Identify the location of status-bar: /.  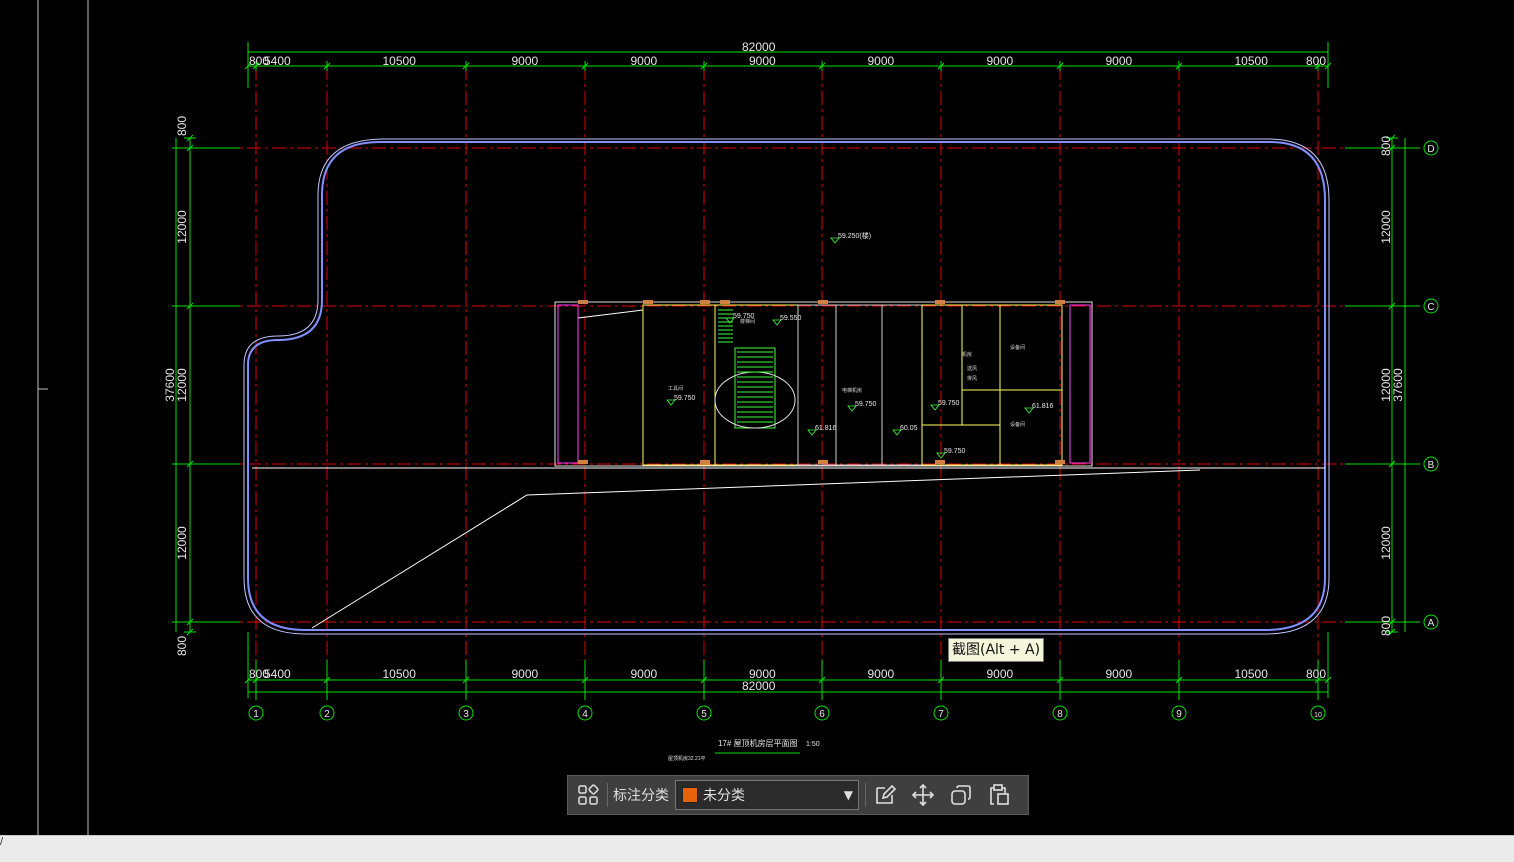
(757, 848).